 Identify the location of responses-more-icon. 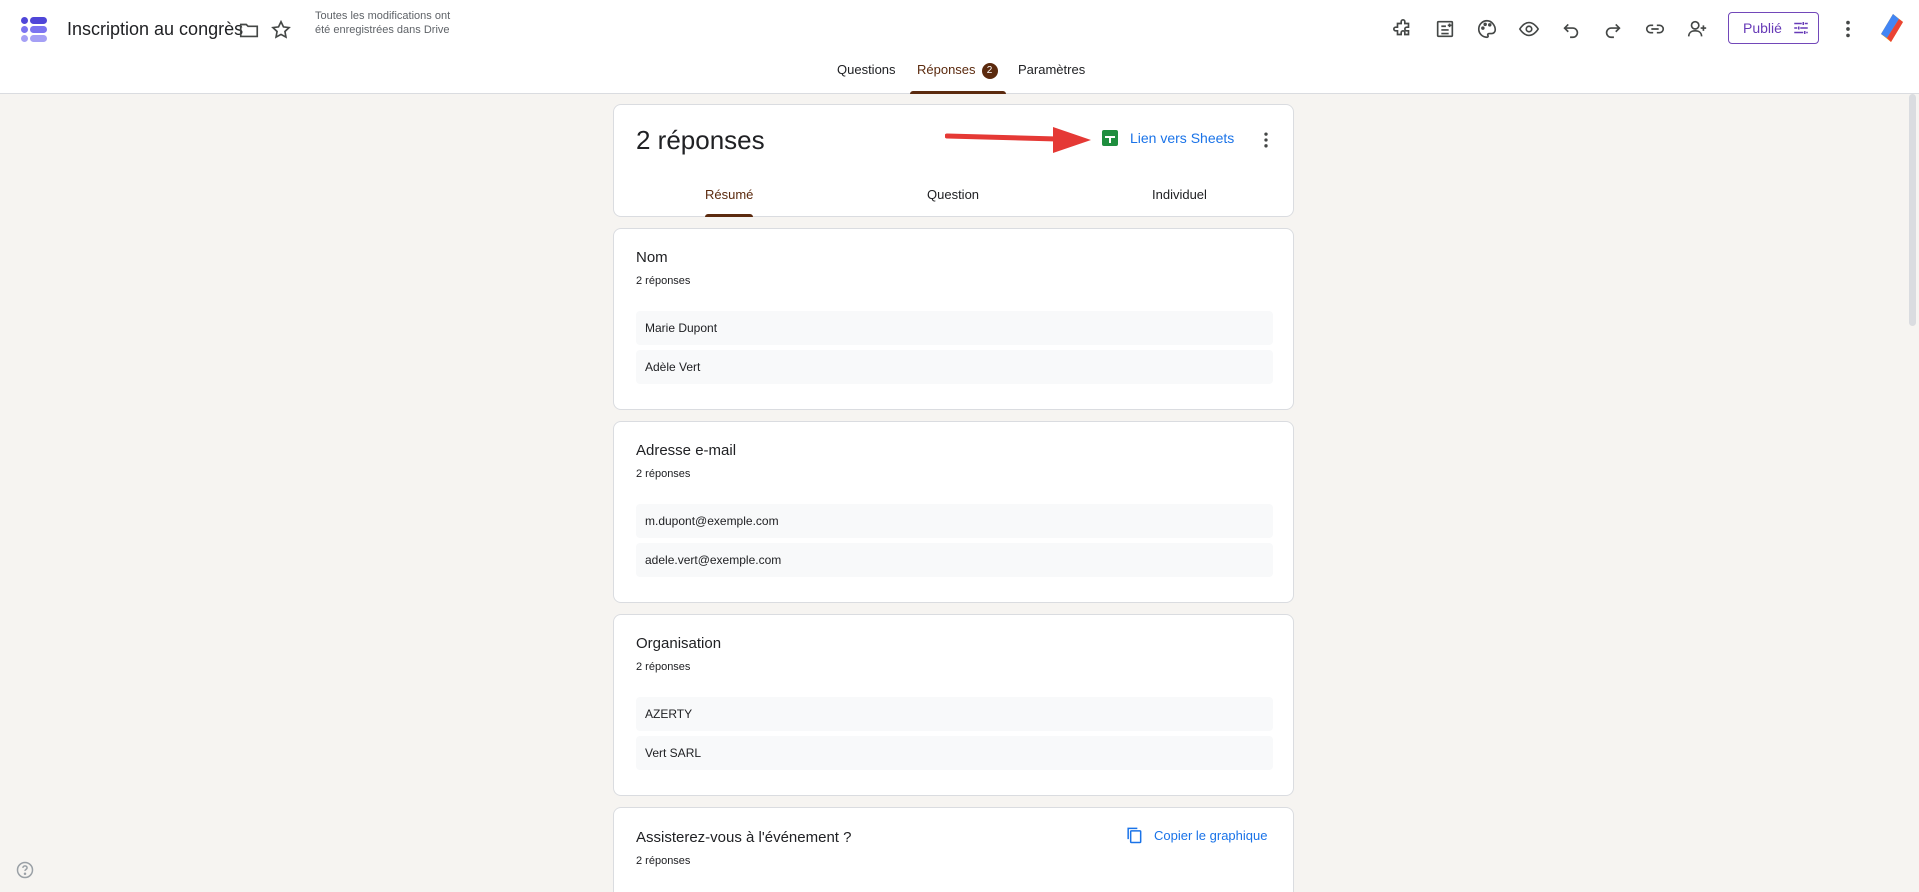
(1266, 140).